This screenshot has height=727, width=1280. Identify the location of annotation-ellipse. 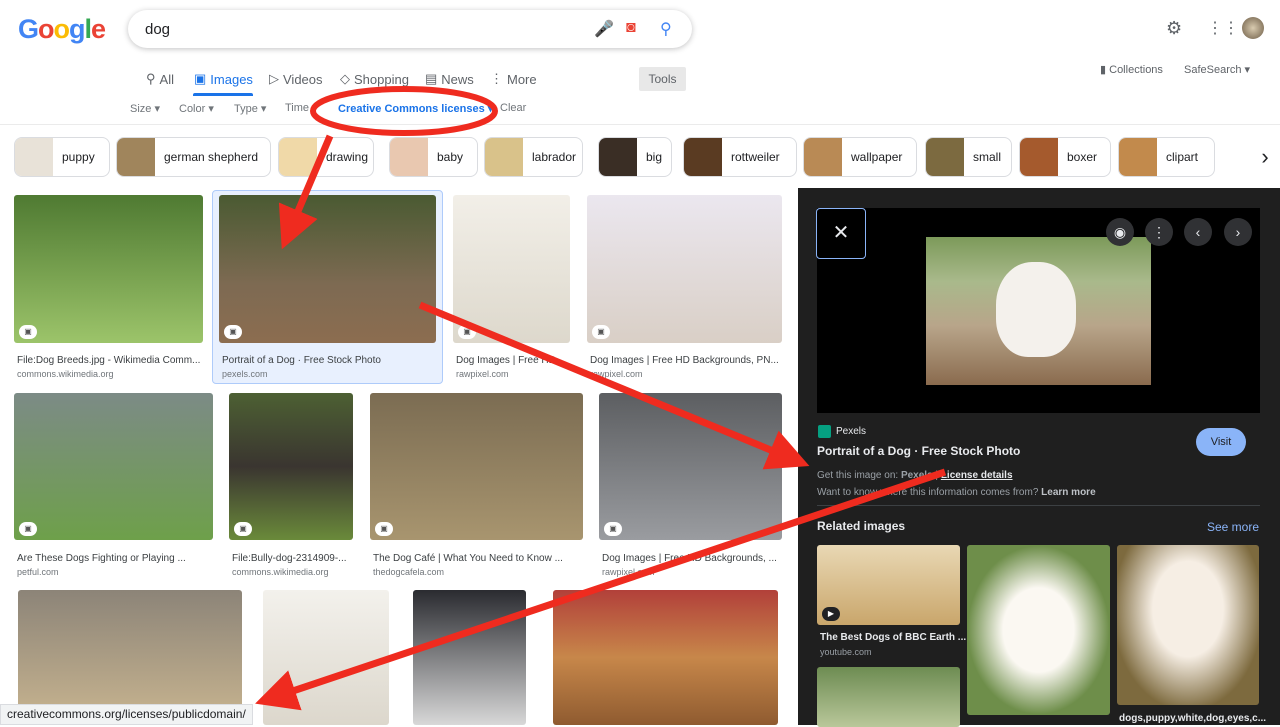
(404, 111).